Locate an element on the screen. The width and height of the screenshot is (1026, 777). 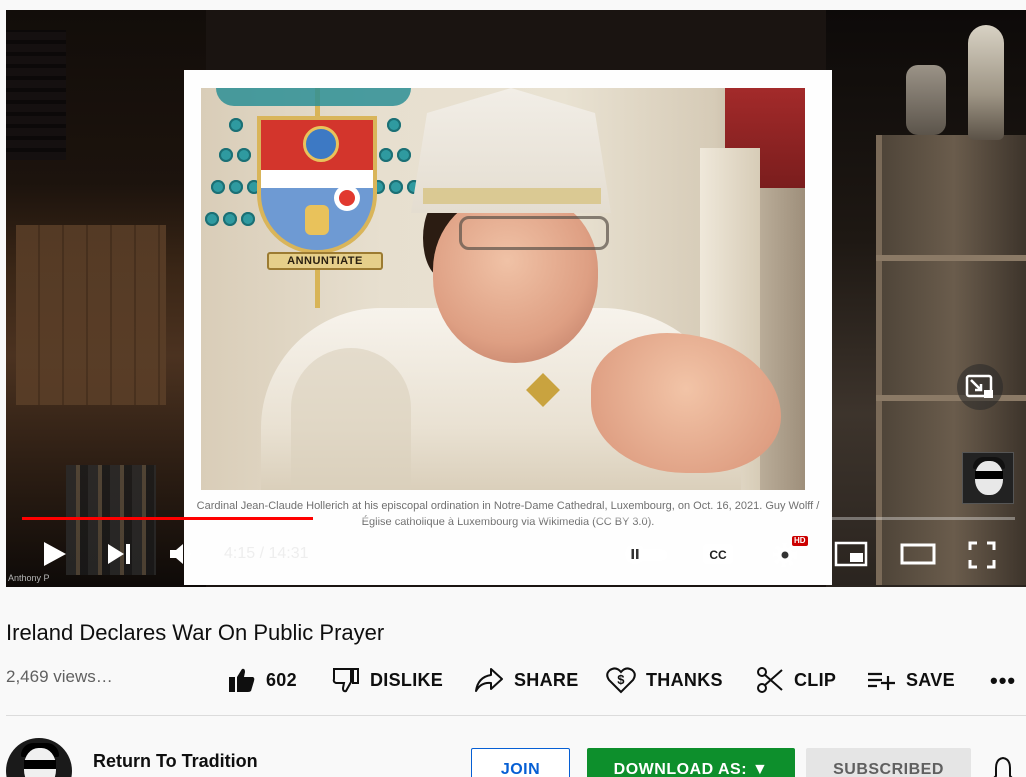
captions-button: CC is located at coordinates (718, 556).